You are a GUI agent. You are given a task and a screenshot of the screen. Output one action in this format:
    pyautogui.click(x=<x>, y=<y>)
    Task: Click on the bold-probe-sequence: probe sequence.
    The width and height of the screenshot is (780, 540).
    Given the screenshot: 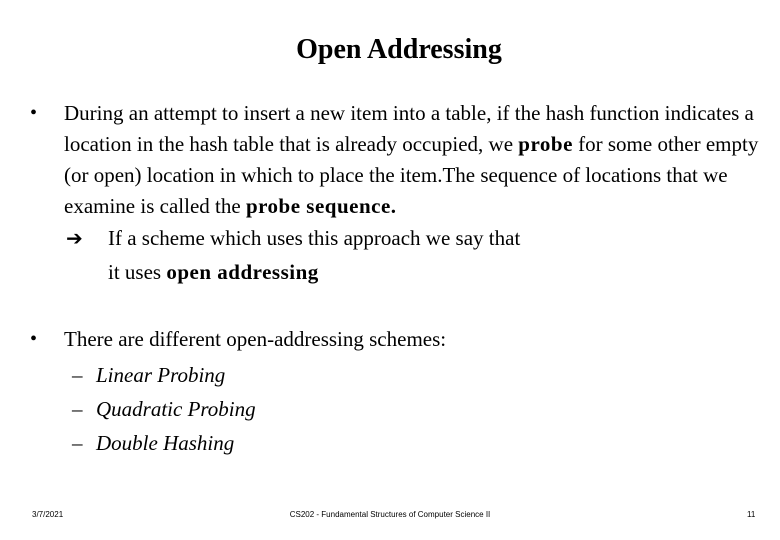 What is the action you would take?
    pyautogui.click(x=321, y=206)
    